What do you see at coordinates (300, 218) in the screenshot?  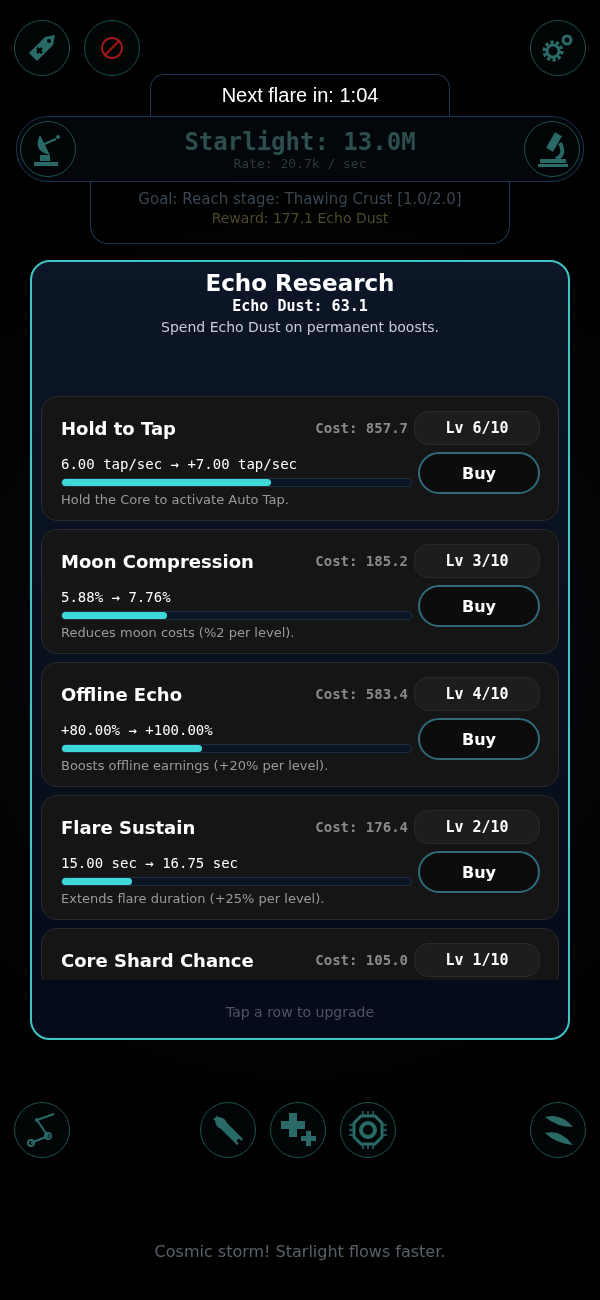 I see `goal-reward: Reward: 177.1 Echo Dust` at bounding box center [300, 218].